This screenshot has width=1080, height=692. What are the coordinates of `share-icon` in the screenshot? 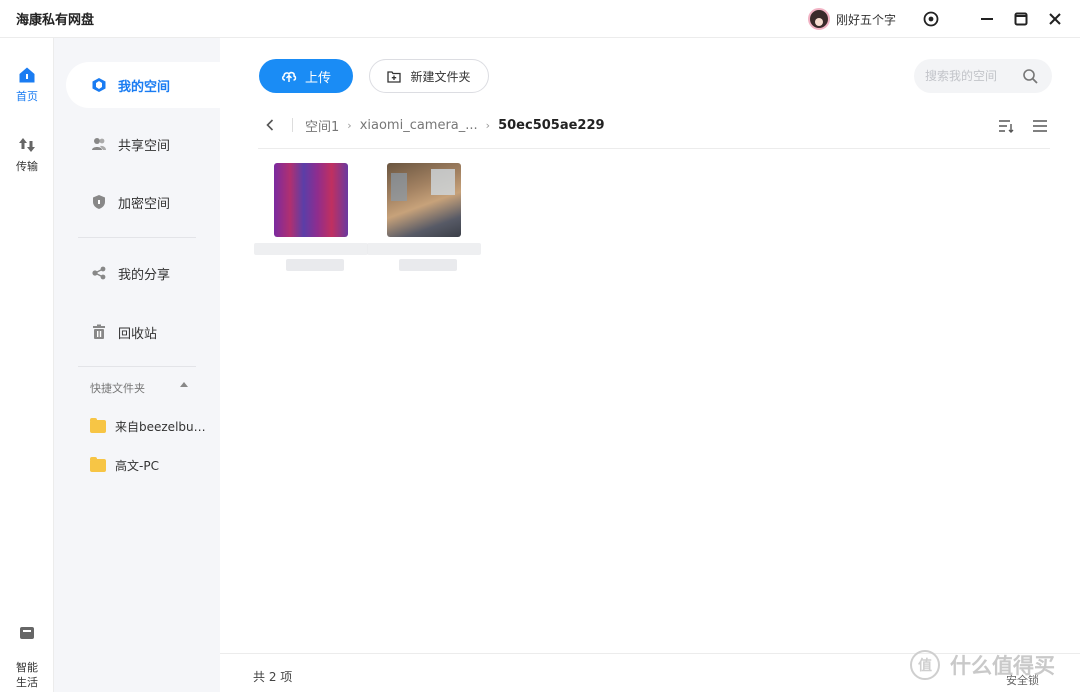 It's located at (99, 273).